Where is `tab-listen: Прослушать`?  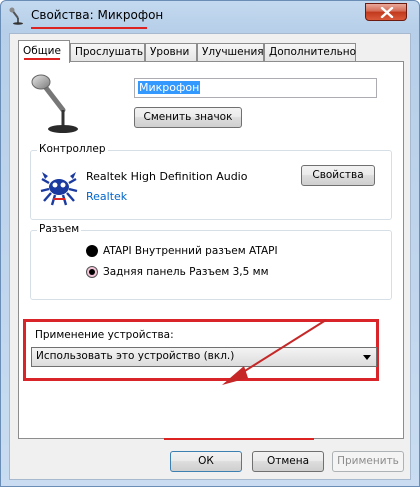
tab-listen: Прослушать is located at coordinates (107, 52).